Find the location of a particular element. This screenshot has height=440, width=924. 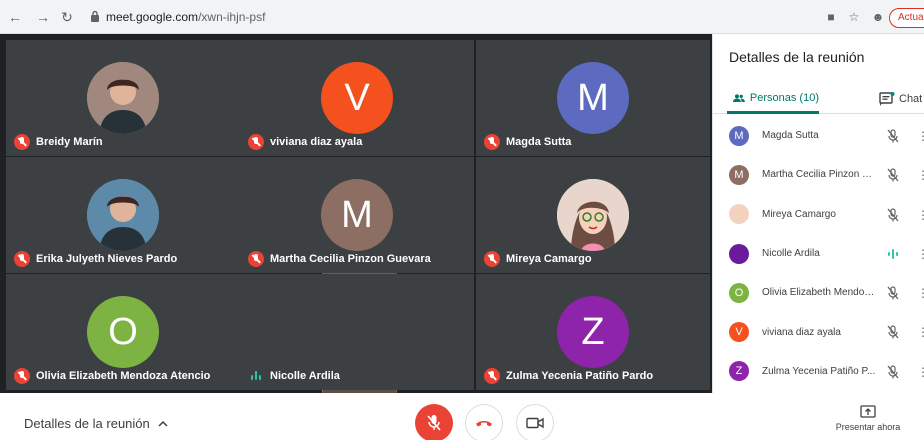

meeting-details-toggle: Detalles de la reunión is located at coordinates (96, 423).